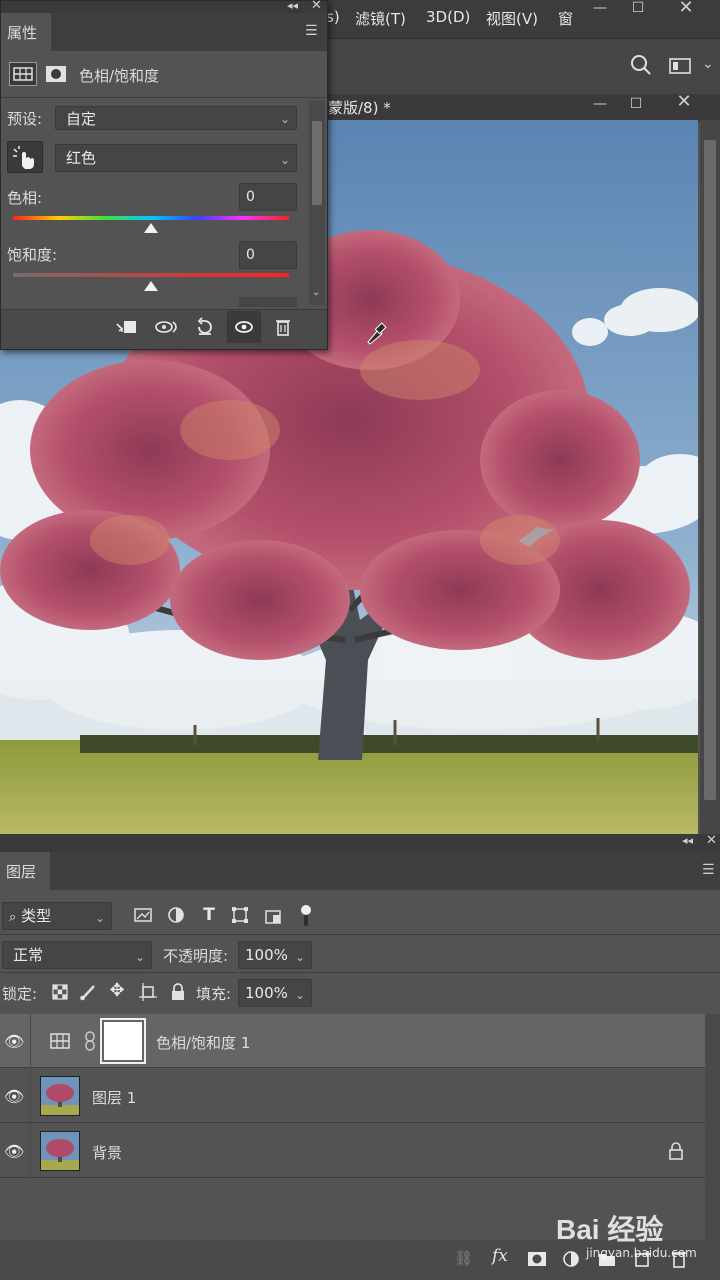 This screenshot has width=720, height=1280. What do you see at coordinates (681, 66) in the screenshot?
I see `workspace-icon` at bounding box center [681, 66].